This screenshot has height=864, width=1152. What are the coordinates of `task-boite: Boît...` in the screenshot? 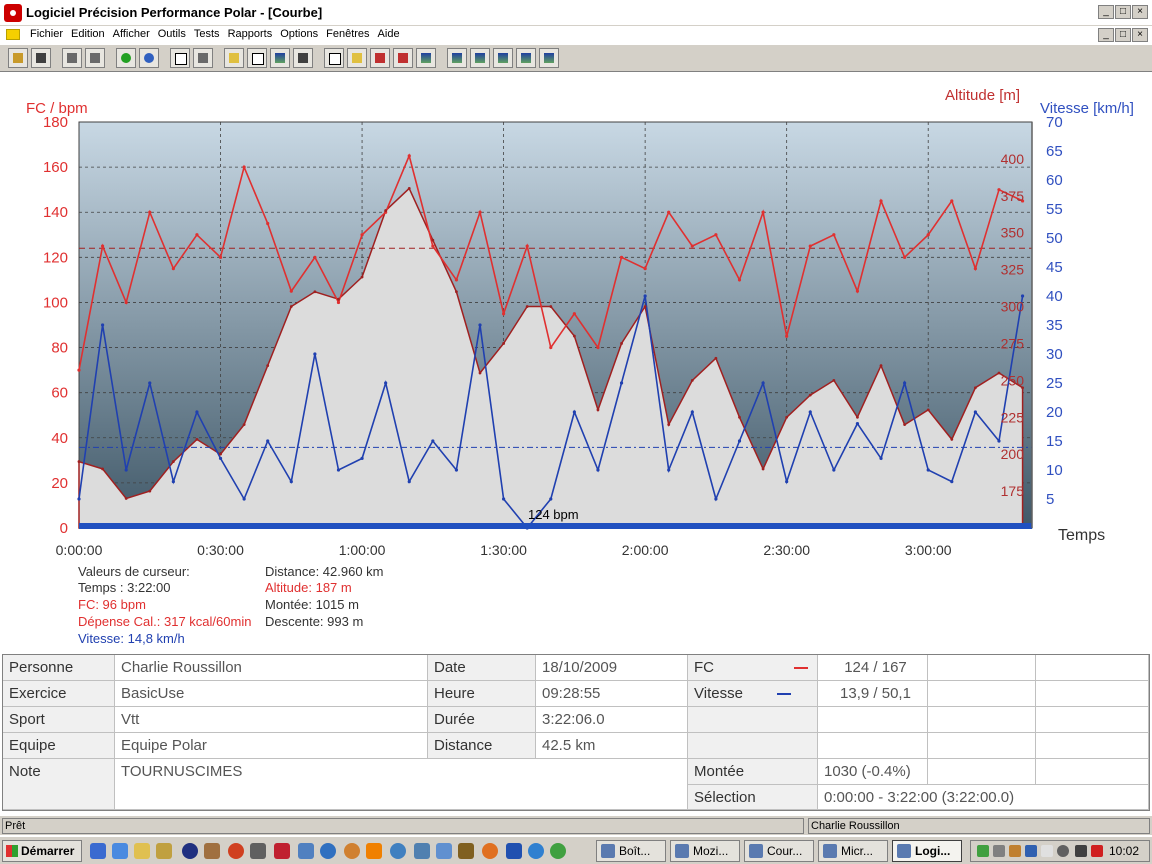 It's located at (631, 851).